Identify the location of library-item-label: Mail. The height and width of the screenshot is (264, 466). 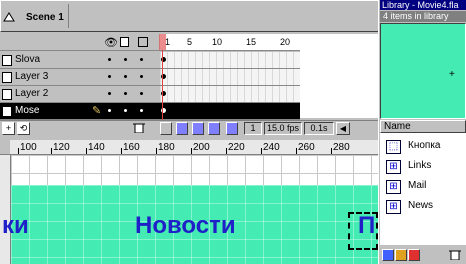
(417, 185).